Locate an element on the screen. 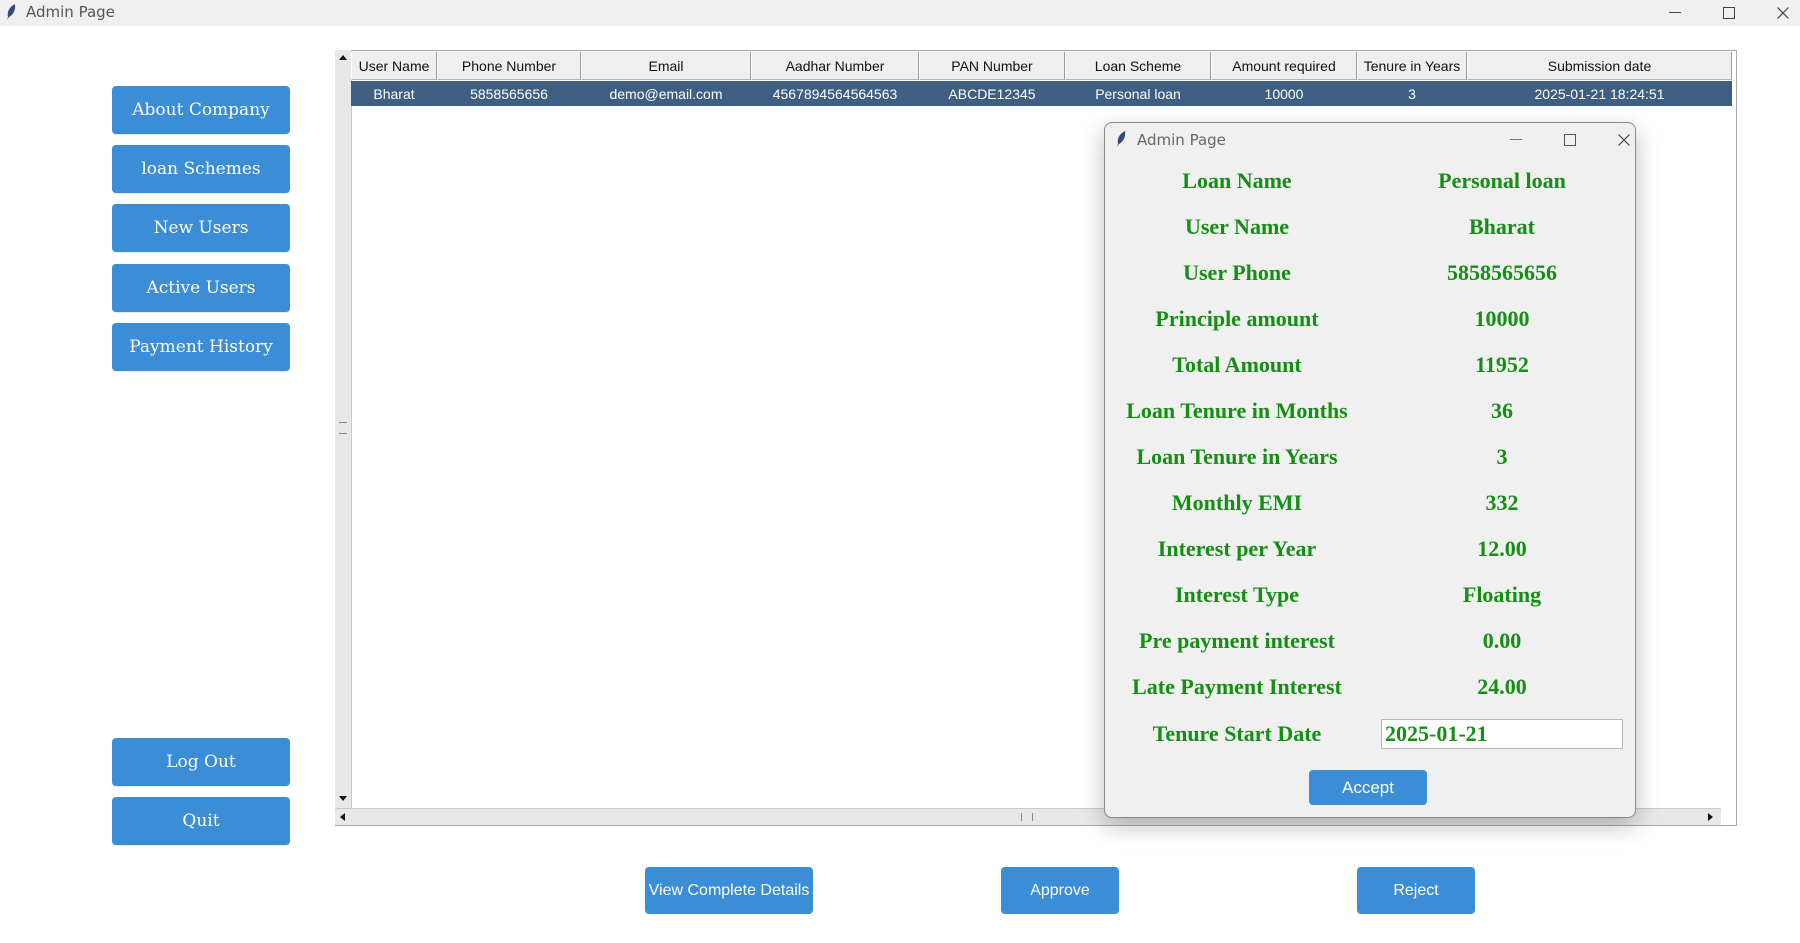  detail-label: User Phone is located at coordinates (1237, 272).